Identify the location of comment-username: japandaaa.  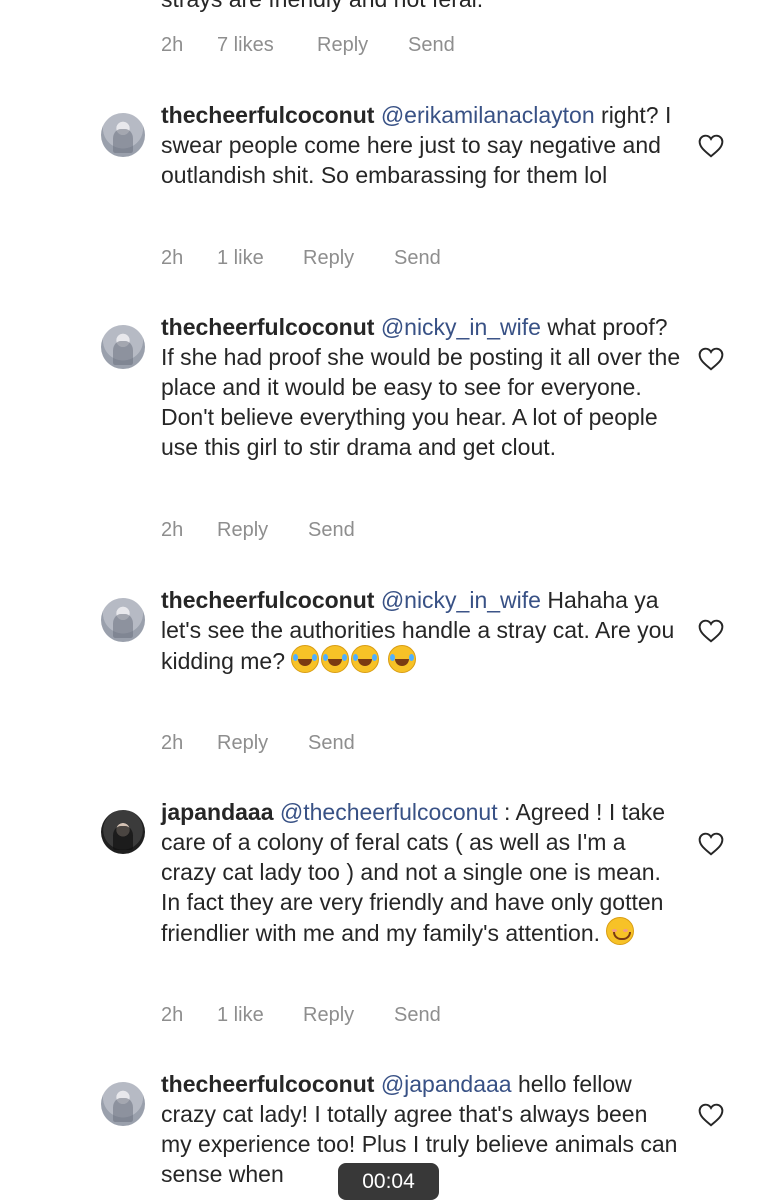
(217, 812).